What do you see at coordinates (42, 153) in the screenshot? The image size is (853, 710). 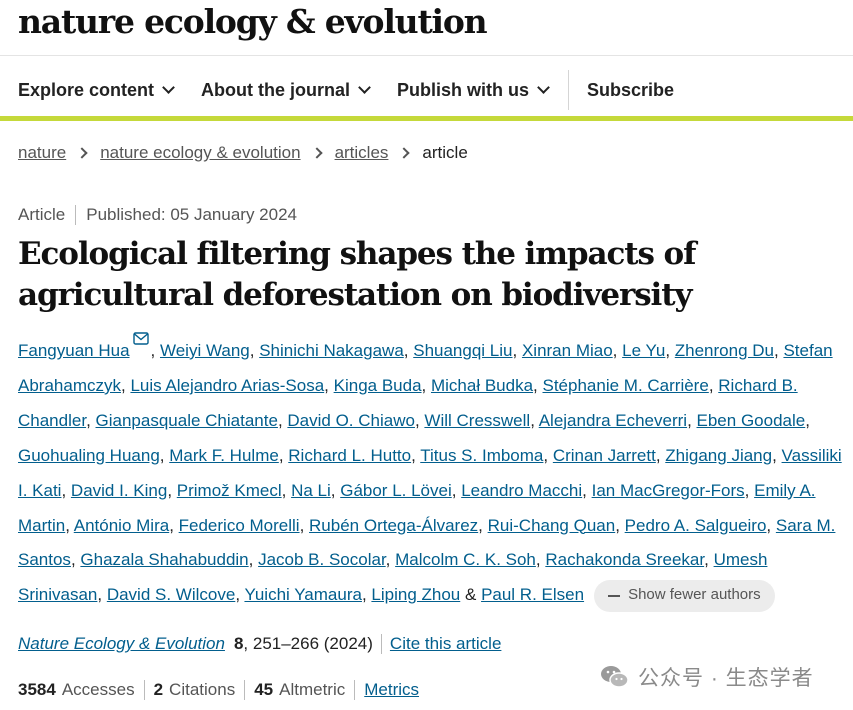 I see `breadcrumb-nature: nature` at bounding box center [42, 153].